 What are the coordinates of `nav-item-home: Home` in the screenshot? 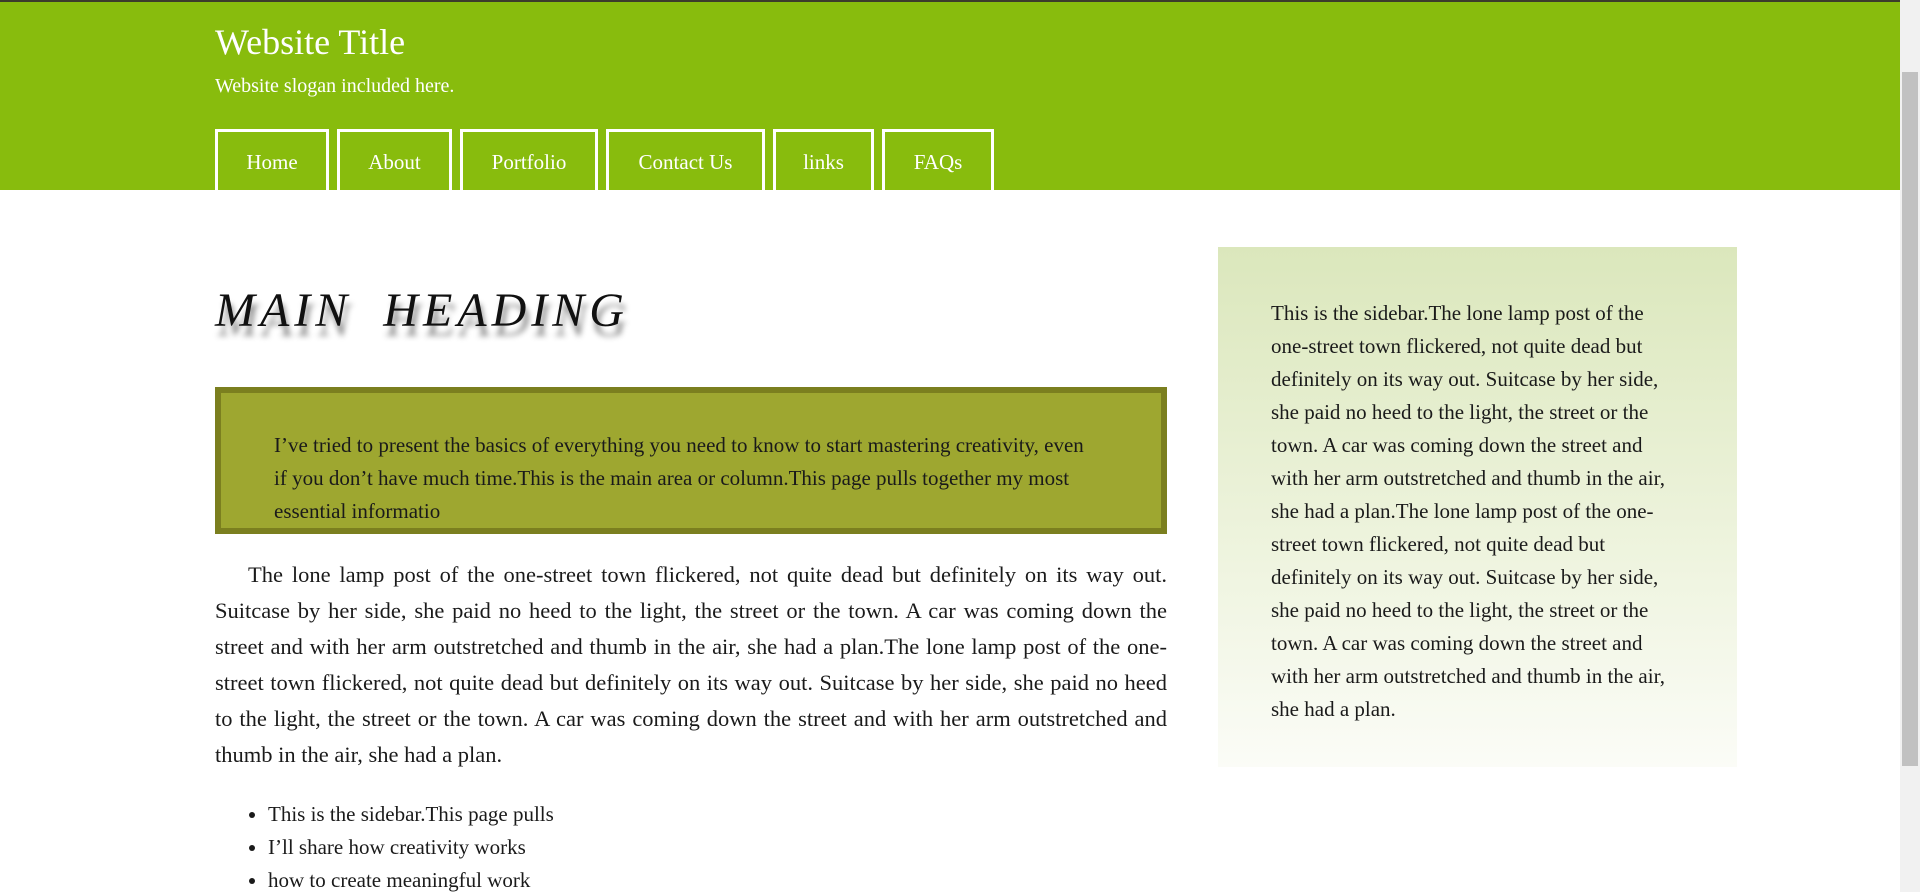 It's located at (272, 160).